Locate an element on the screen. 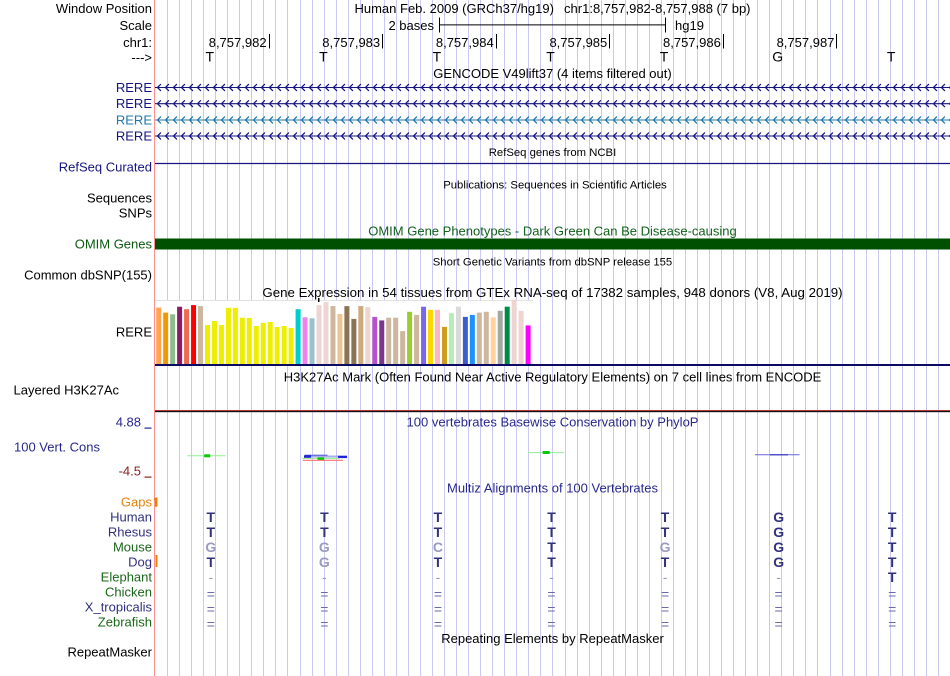 The width and height of the screenshot is (950, 676). svg-text: 2 bases is located at coordinates (411, 25).